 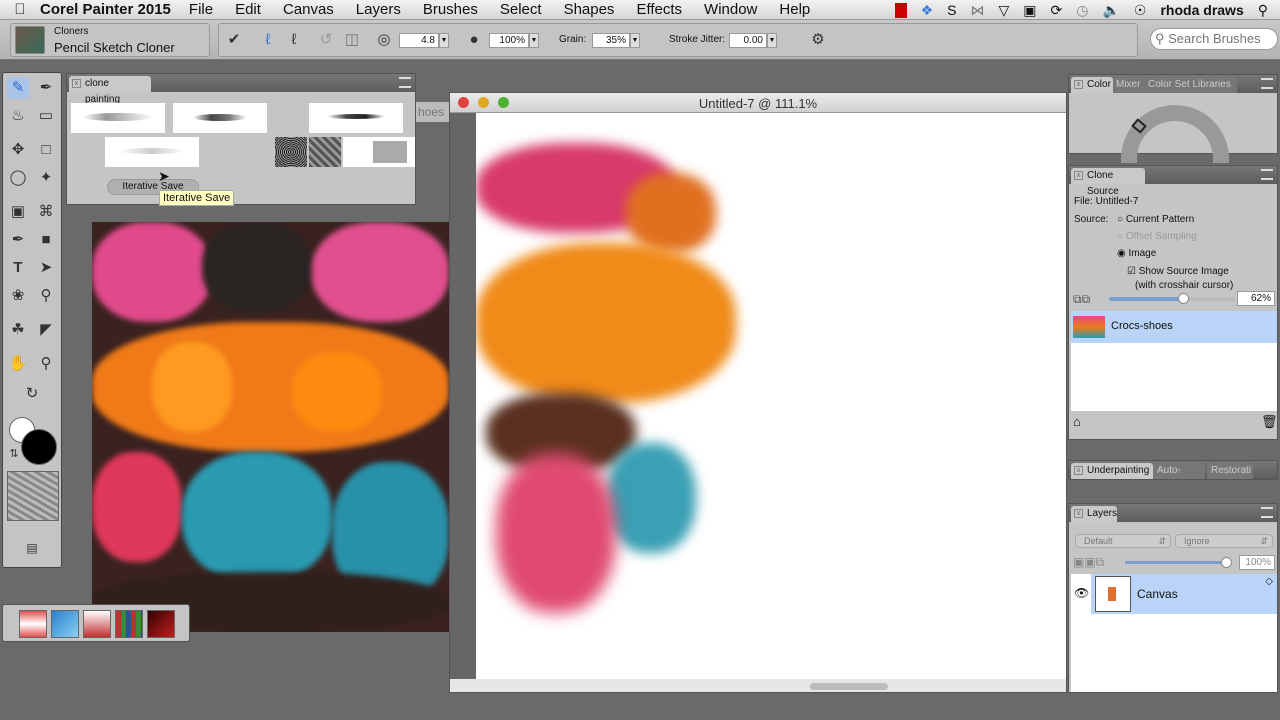 I want to click on rect-select-icon: □, so click(x=46, y=150).